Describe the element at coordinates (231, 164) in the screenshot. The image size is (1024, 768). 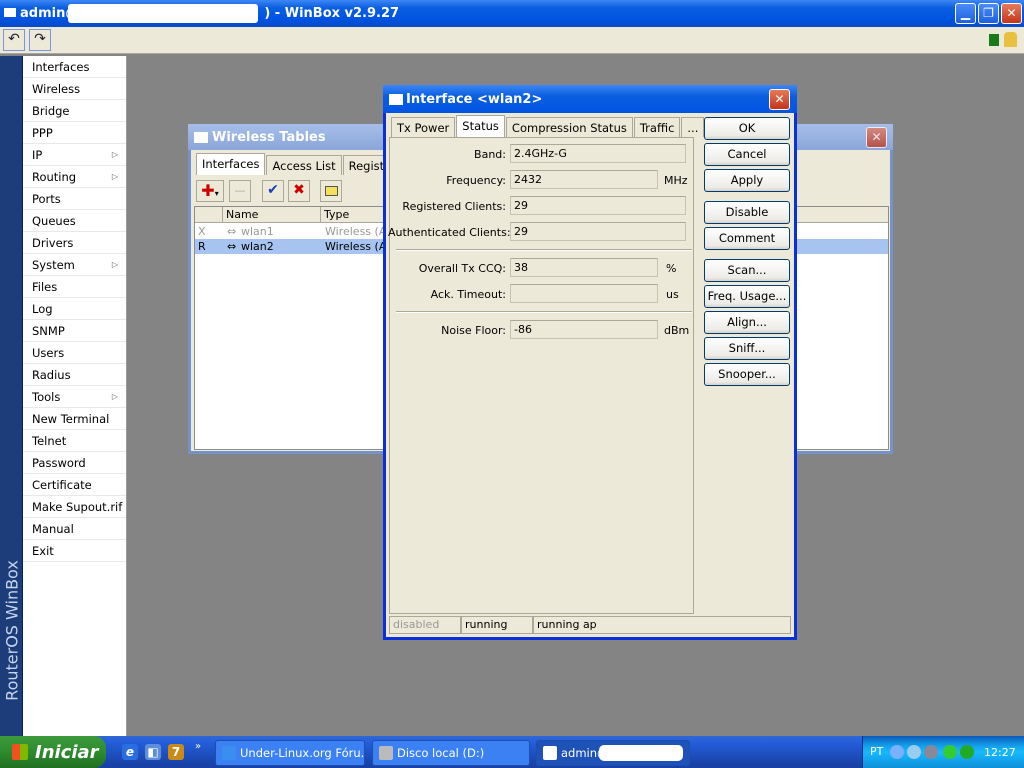
I see `tab-interfaces: Interfaces` at that location.